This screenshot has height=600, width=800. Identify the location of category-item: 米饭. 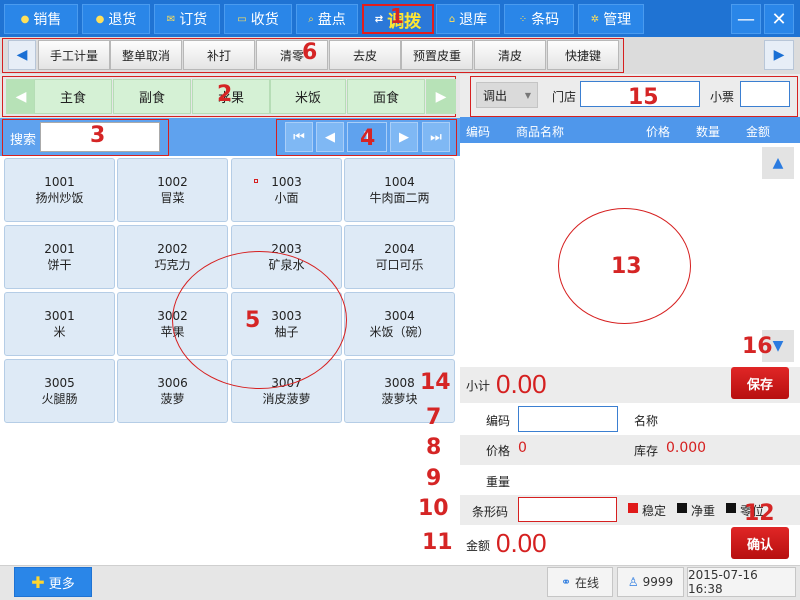
(308, 96).